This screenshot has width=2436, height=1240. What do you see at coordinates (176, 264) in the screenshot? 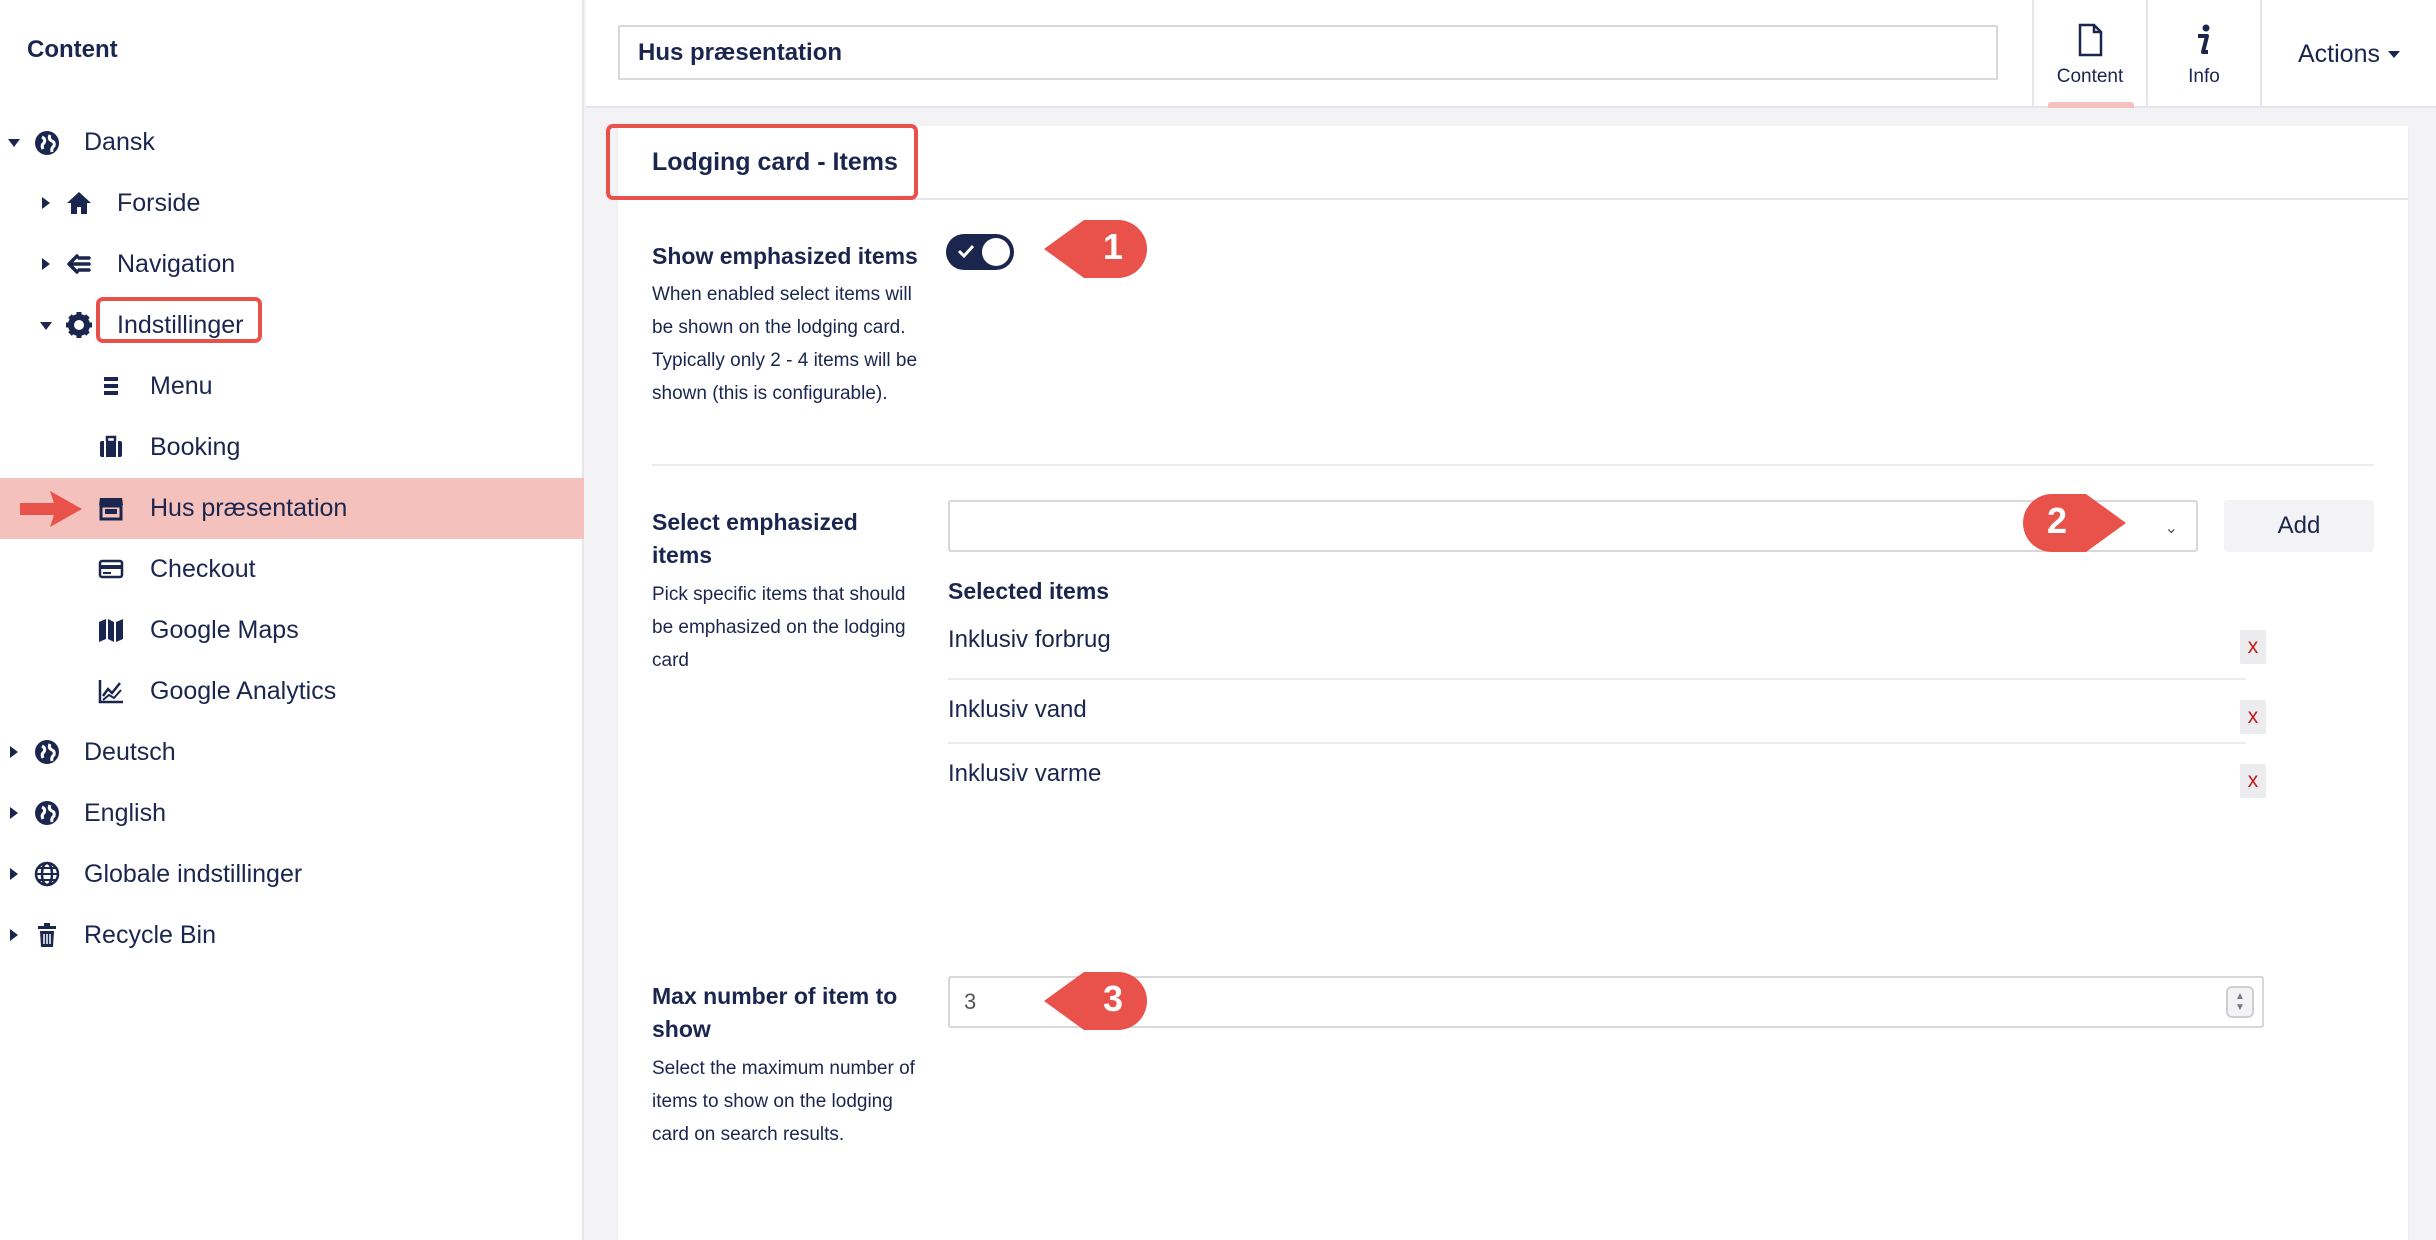
I see `tree-item-label: Navigation` at bounding box center [176, 264].